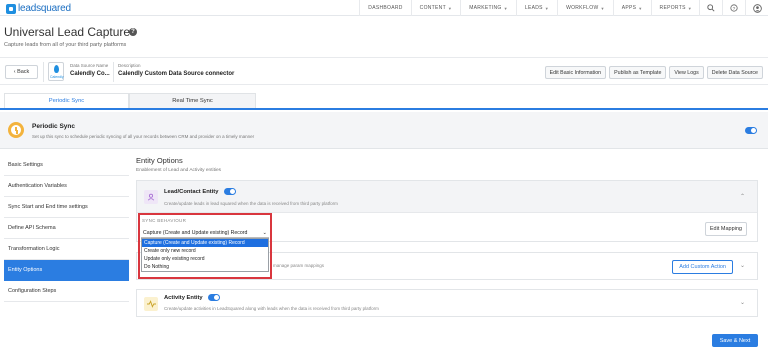 This screenshot has width=768, height=350. What do you see at coordinates (53, 126) in the screenshot?
I see `periodic-sync-title: Periodic Sync` at bounding box center [53, 126].